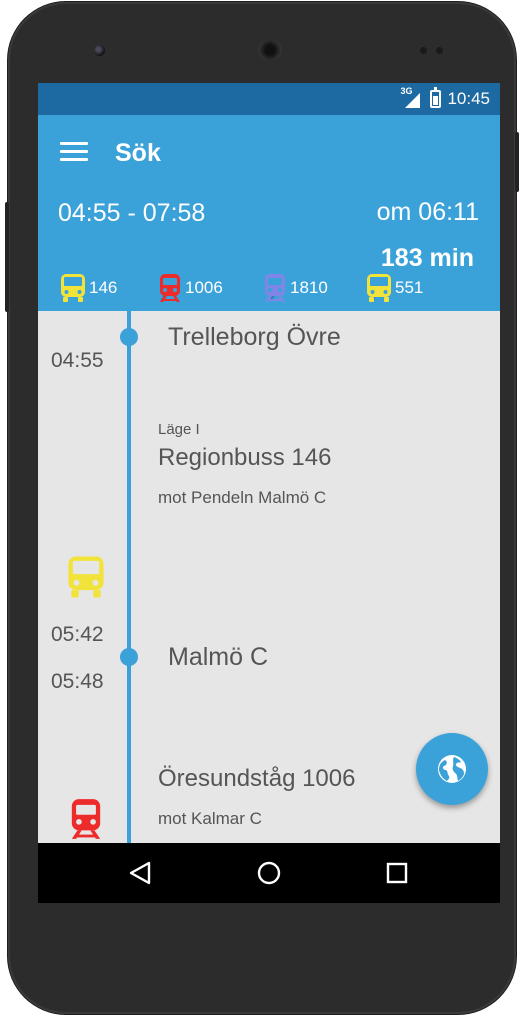 The height and width of the screenshot is (1018, 524). Describe the element at coordinates (88, 288) in the screenshot. I see `leg-summary-1: 146` at that location.